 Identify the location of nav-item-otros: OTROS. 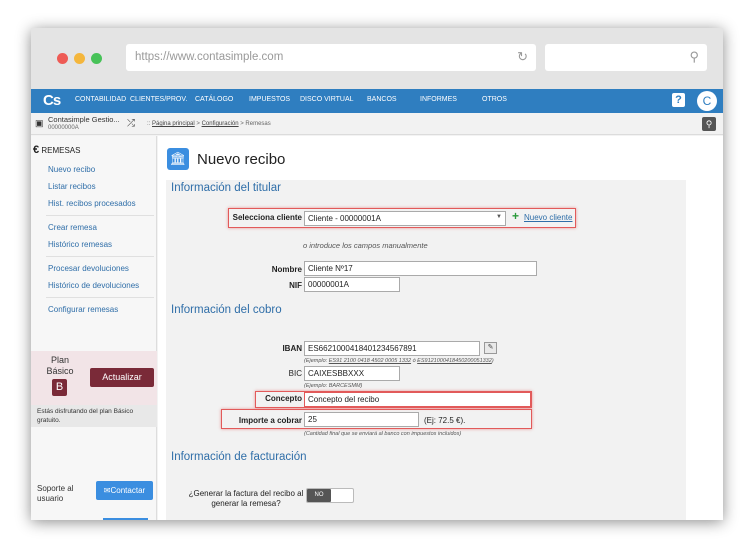
(494, 99).